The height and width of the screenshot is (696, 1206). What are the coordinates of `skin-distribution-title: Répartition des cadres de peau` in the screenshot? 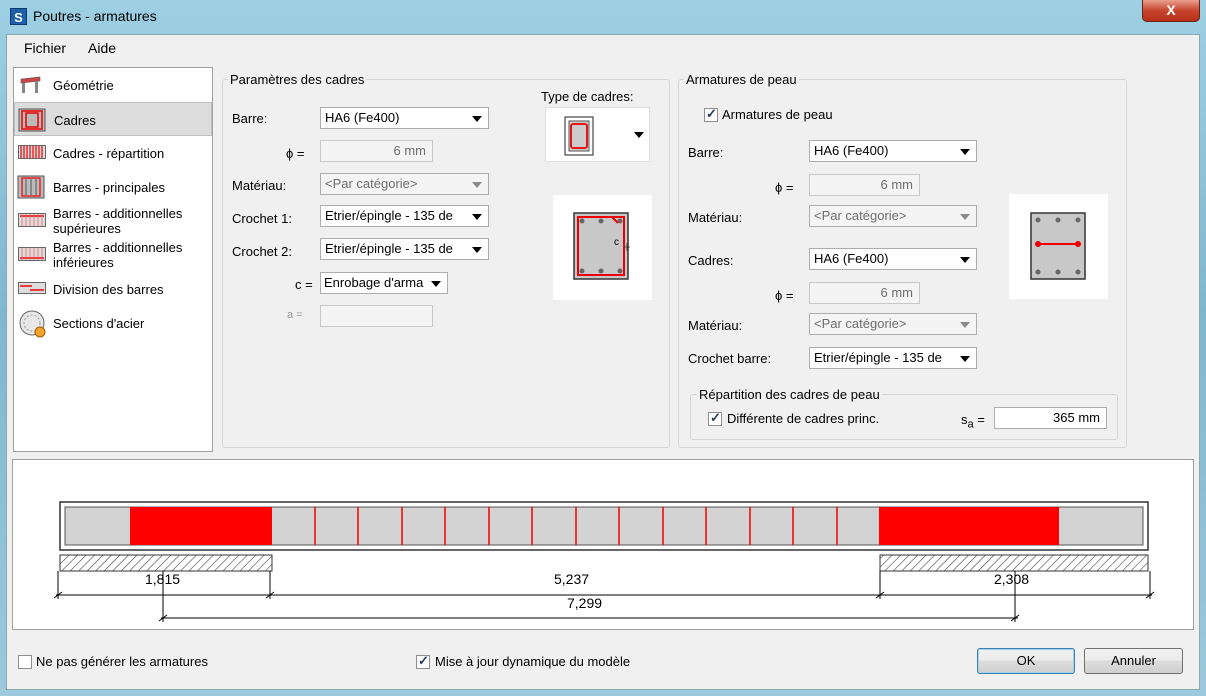 It's located at (789, 394).